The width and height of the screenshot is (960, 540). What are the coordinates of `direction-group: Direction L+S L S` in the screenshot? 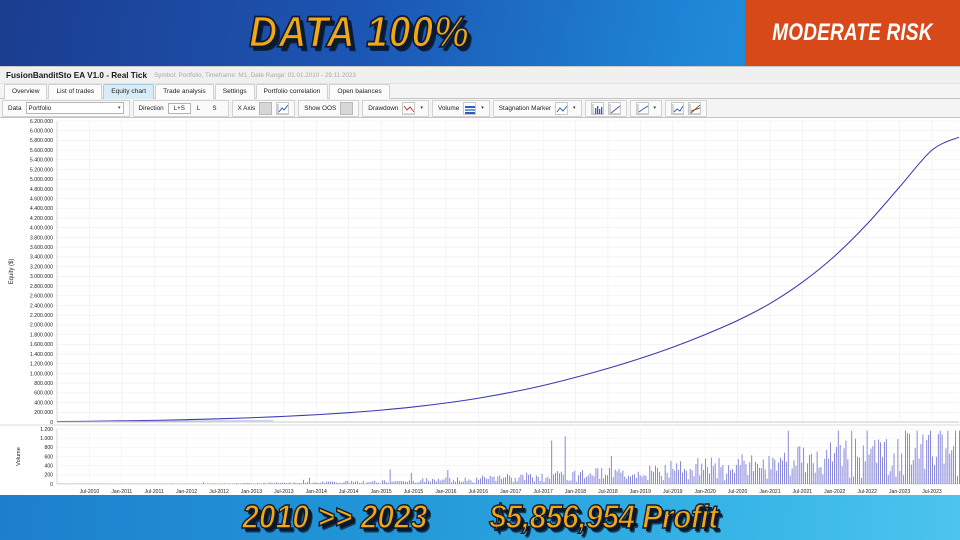 It's located at (180, 108).